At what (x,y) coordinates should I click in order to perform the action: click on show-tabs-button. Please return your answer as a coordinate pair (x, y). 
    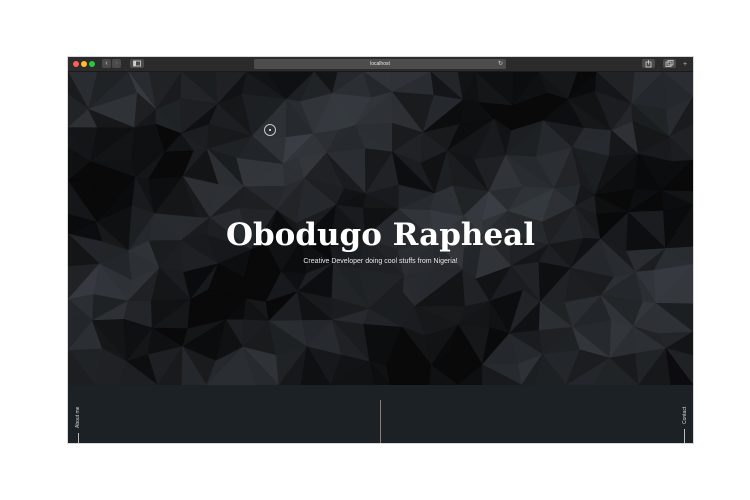
    Looking at the image, I should click on (669, 63).